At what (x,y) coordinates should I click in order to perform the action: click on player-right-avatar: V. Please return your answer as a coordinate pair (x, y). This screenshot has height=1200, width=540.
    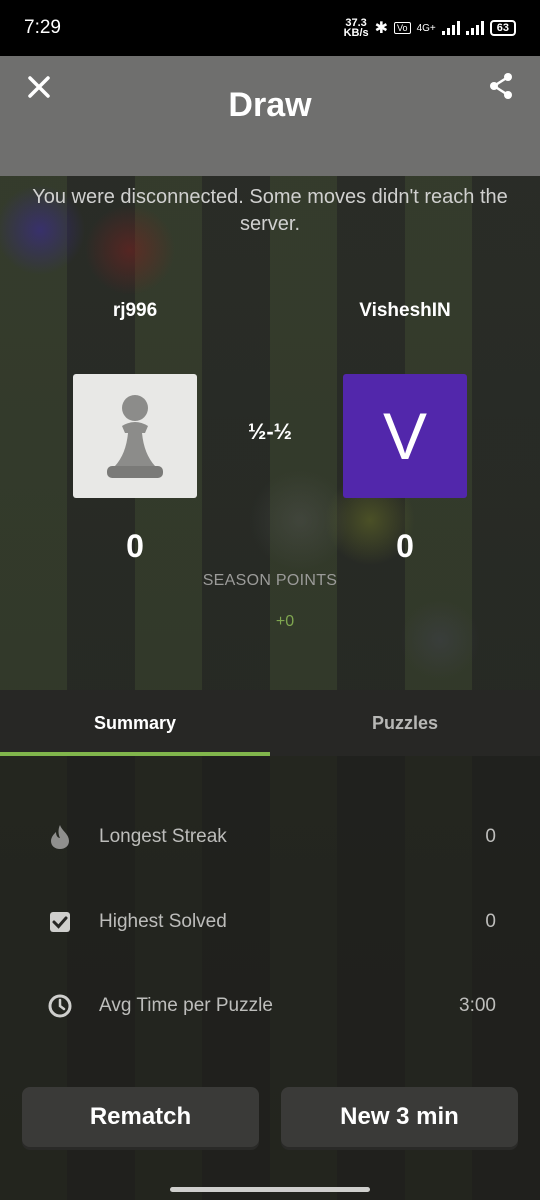
    Looking at the image, I should click on (405, 436).